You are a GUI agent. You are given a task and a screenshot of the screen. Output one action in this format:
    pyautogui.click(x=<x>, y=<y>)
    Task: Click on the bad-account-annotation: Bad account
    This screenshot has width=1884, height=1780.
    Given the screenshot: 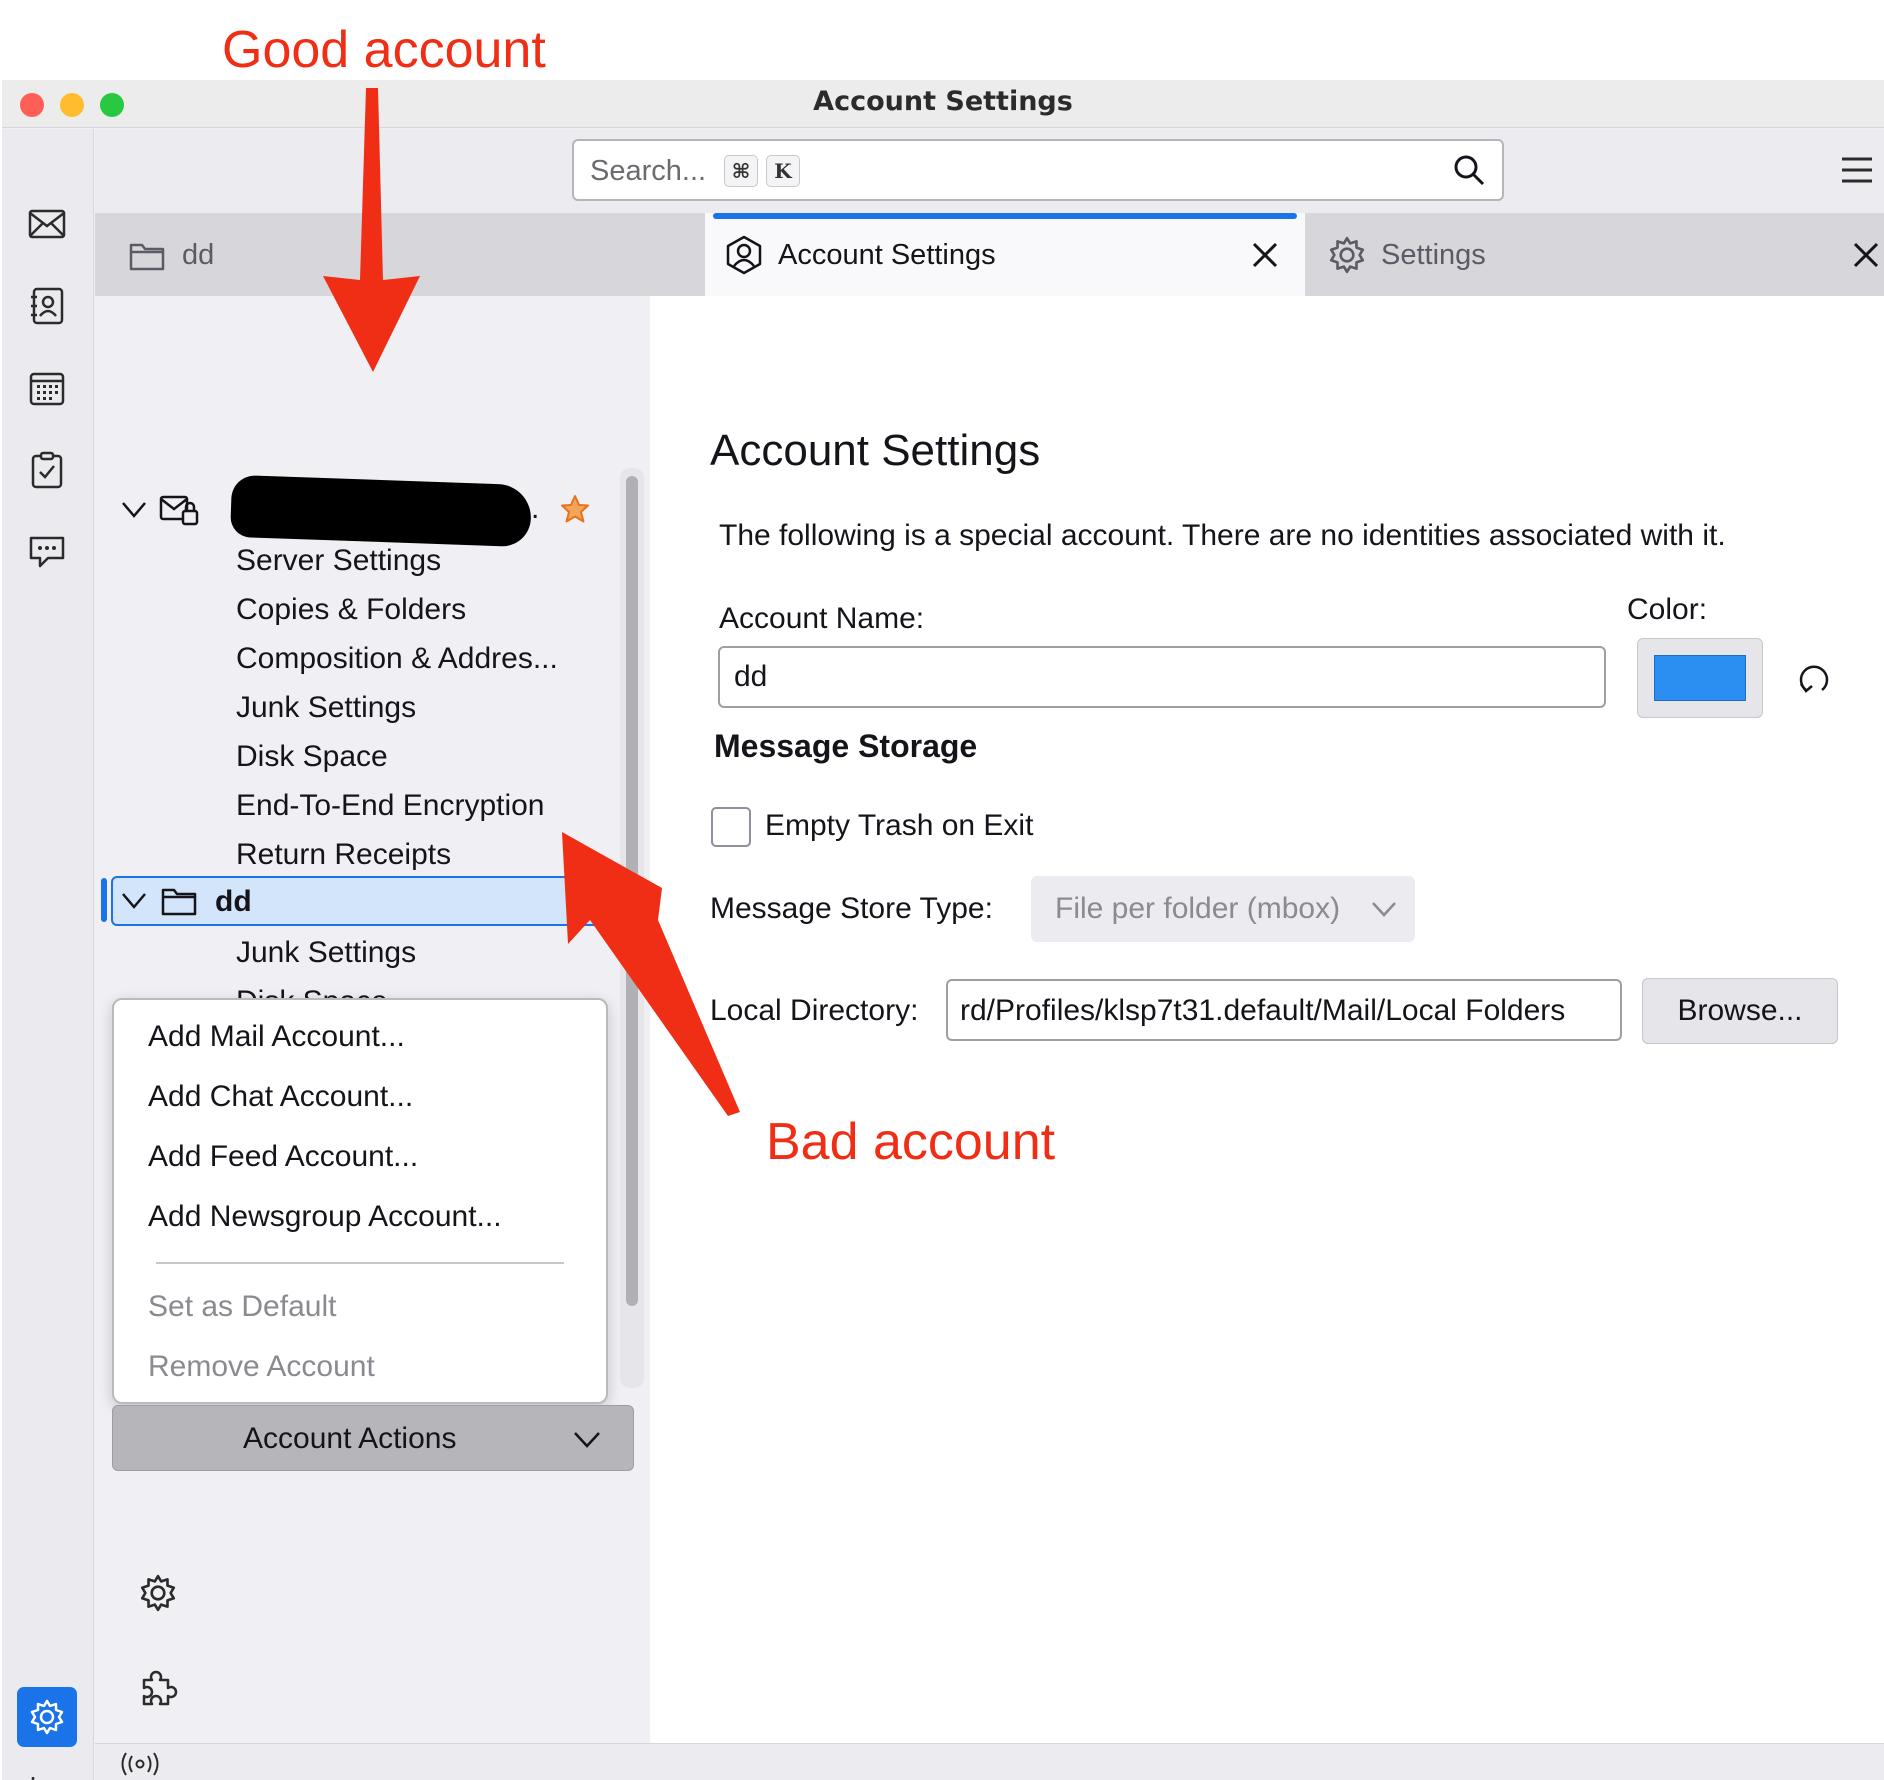 What is the action you would take?
    pyautogui.click(x=911, y=1142)
    